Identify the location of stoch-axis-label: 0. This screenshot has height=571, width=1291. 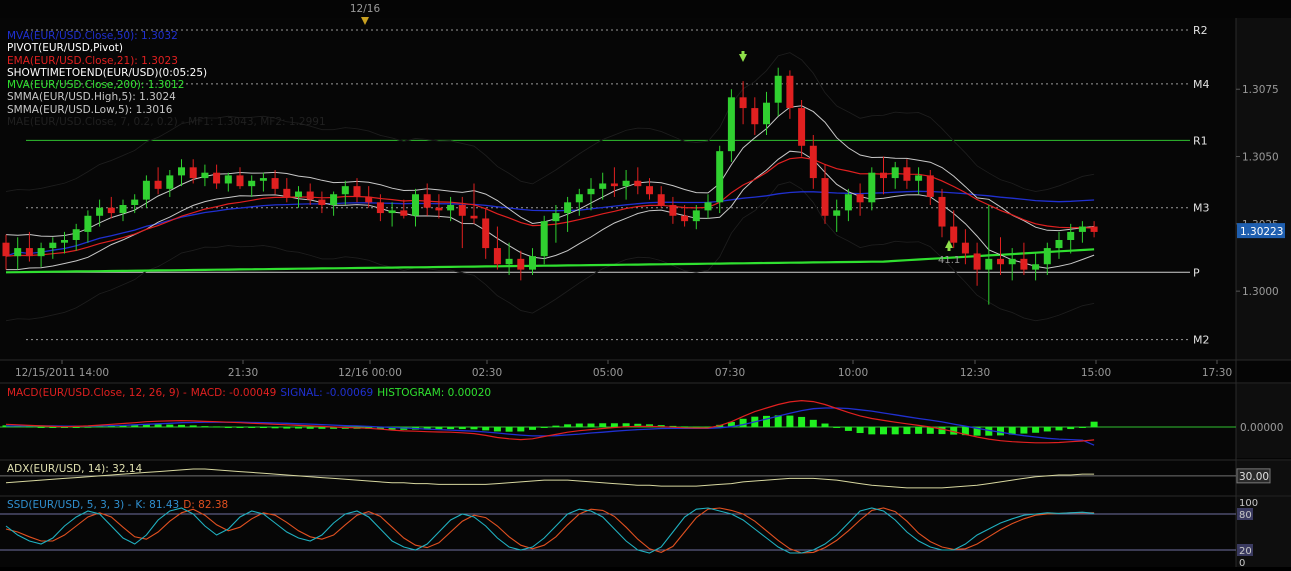
(1242, 562).